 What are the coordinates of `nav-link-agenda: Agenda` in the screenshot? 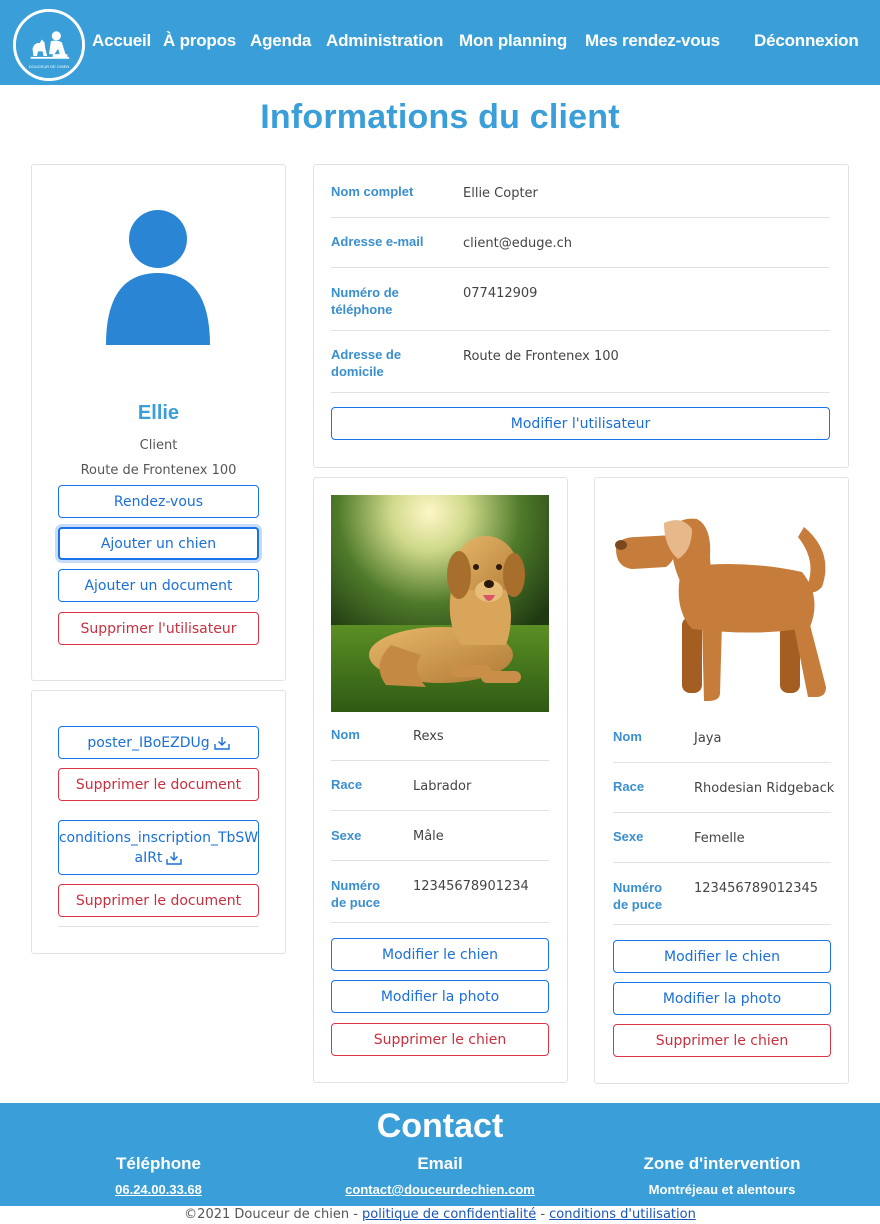 It's located at (280, 41).